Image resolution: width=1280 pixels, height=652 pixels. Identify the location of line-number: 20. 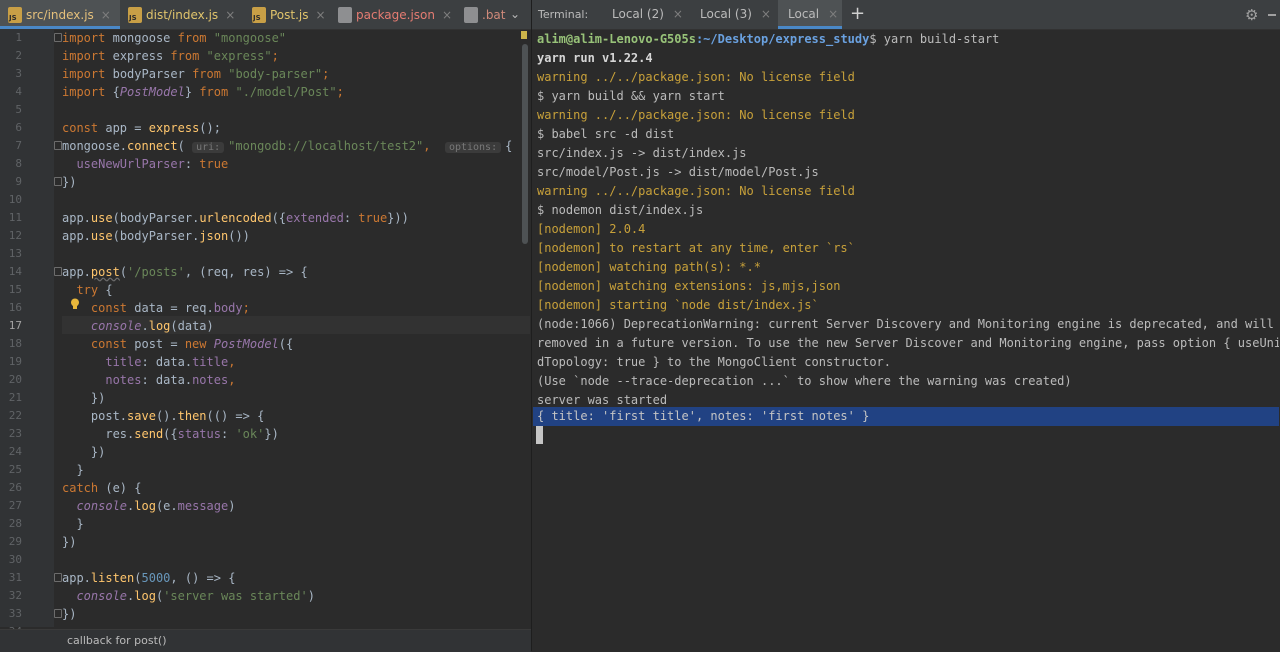
(15, 379).